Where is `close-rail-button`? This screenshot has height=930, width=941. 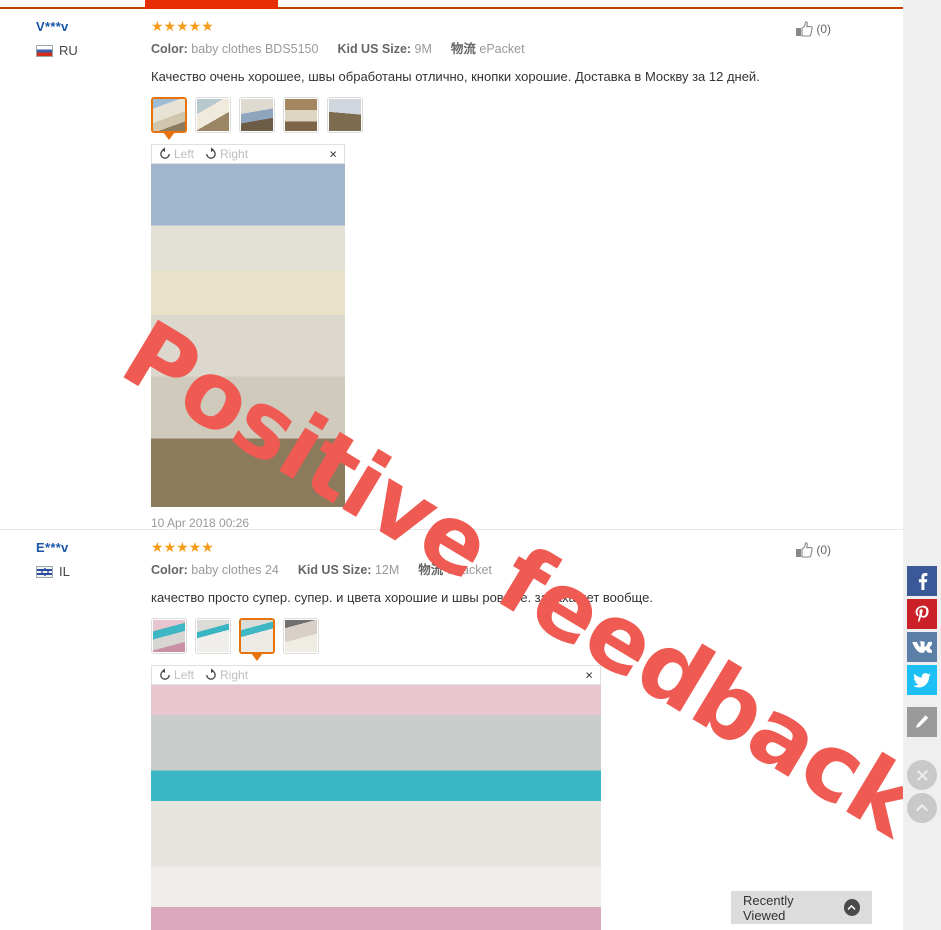 close-rail-button is located at coordinates (922, 775).